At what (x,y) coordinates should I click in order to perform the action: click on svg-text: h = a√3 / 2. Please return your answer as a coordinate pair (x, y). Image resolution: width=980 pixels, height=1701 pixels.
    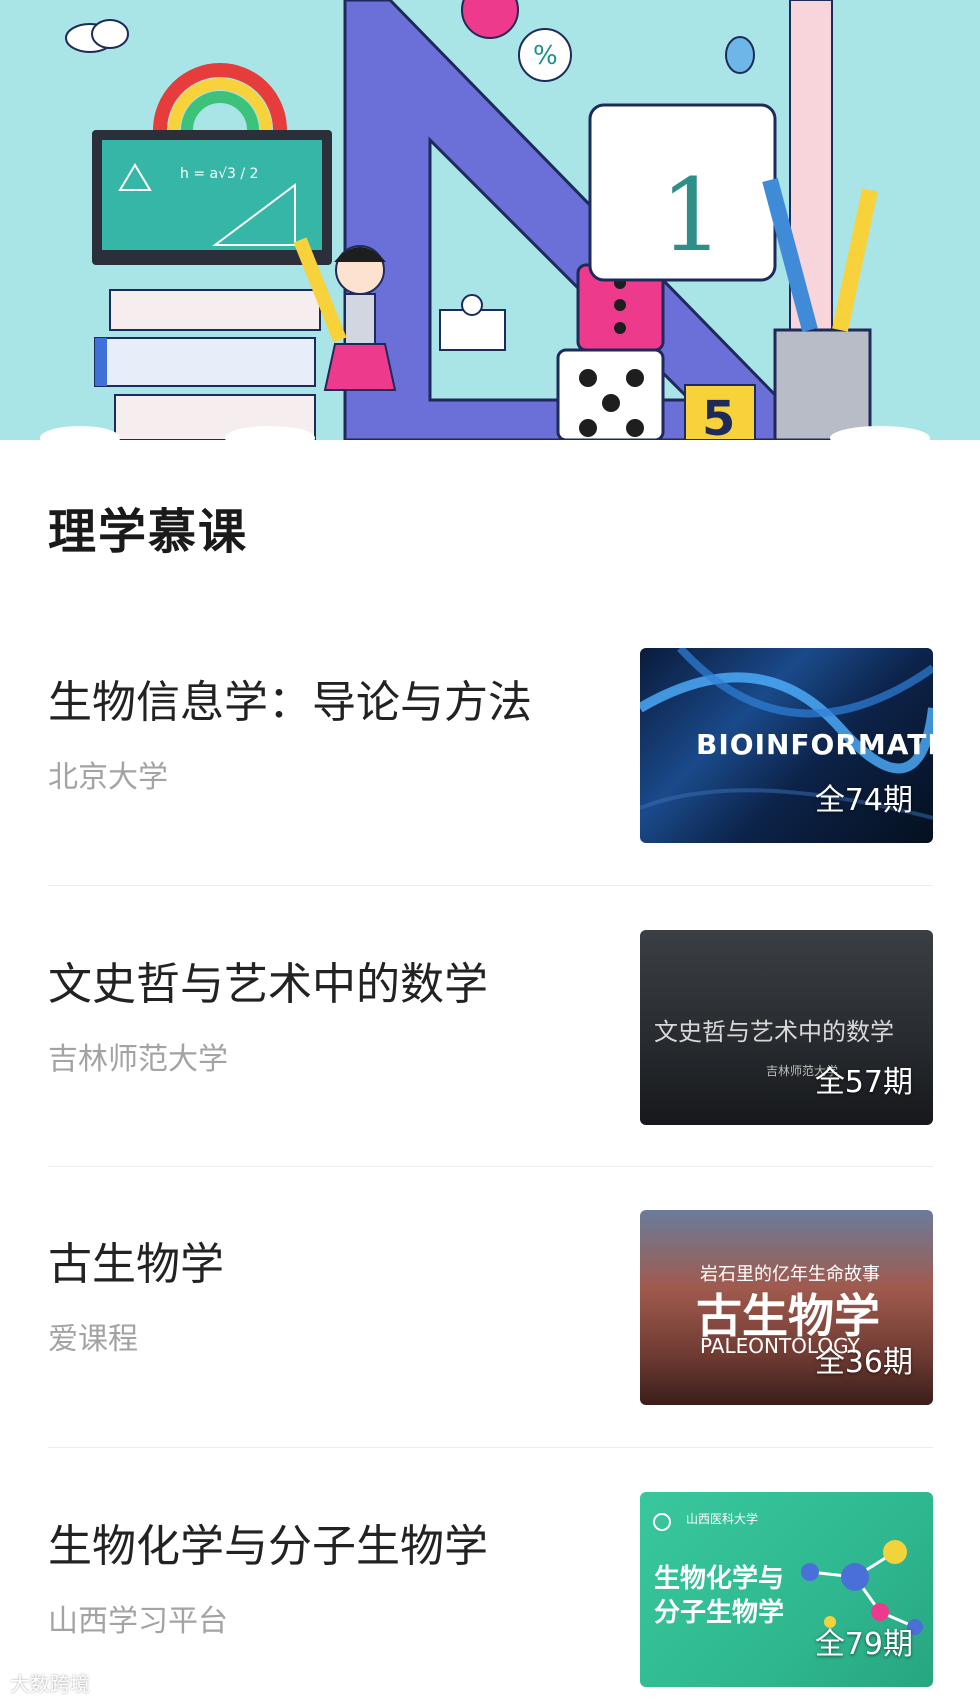
    Looking at the image, I should click on (219, 174).